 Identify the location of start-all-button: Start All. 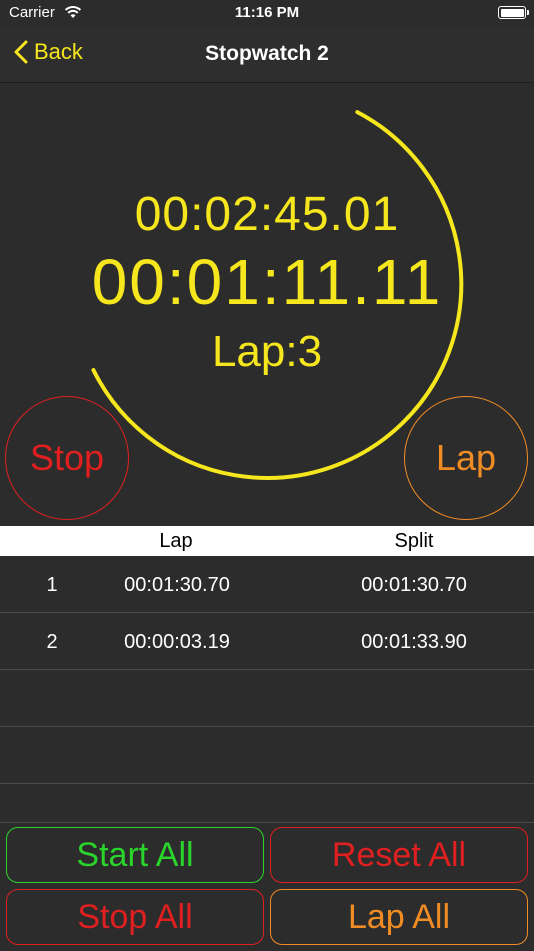
(135, 855).